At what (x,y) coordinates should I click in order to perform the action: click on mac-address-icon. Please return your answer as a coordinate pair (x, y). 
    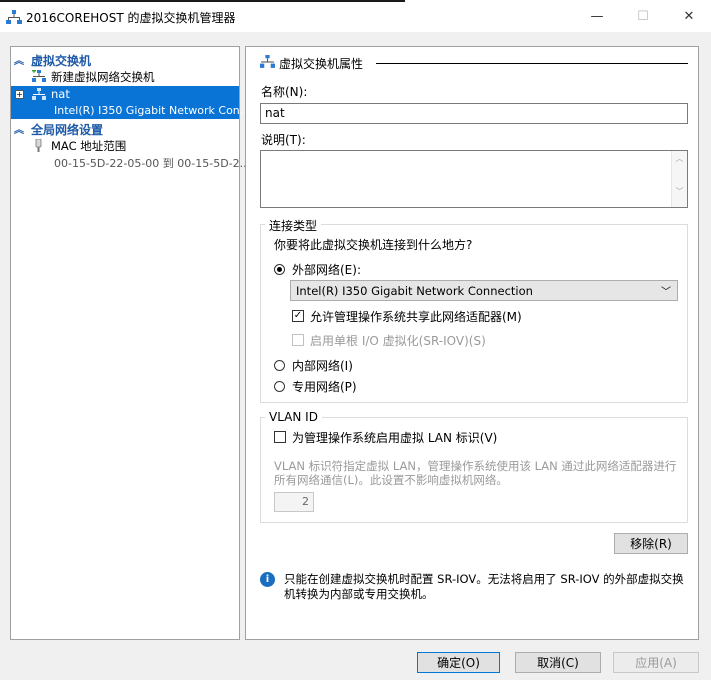
    Looking at the image, I should click on (38, 145).